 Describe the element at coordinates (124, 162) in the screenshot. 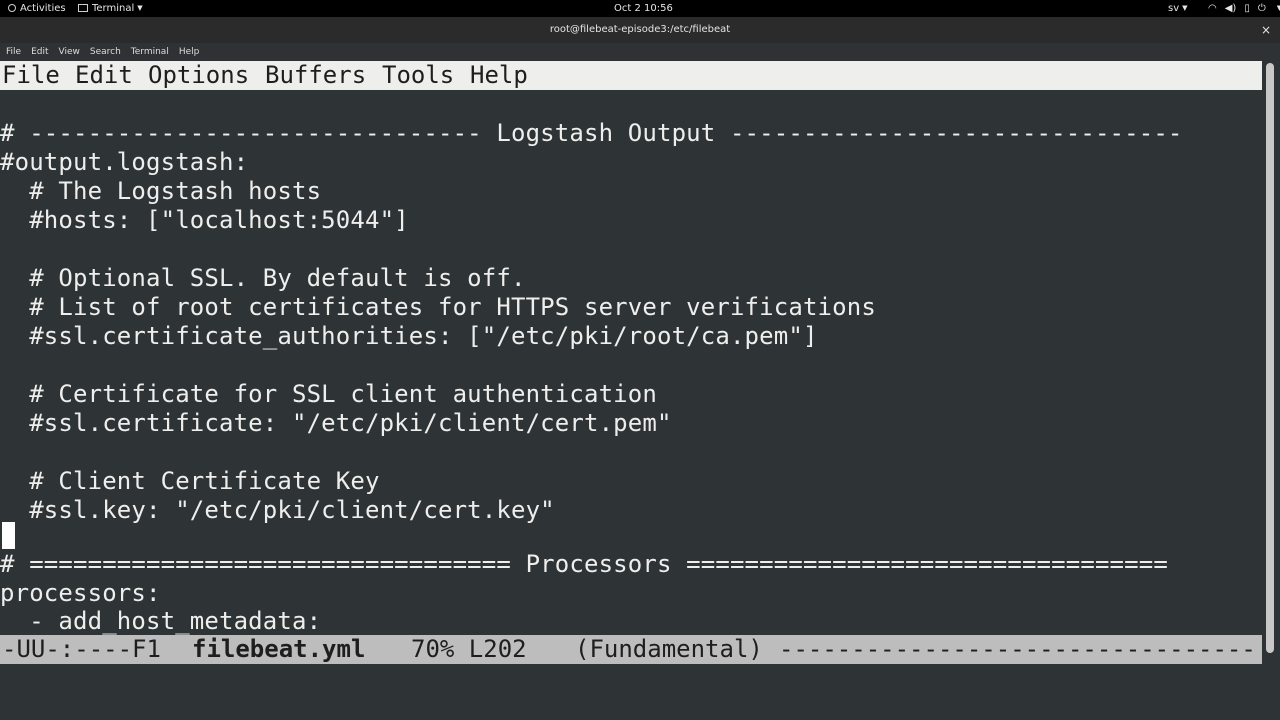

I see `editor-line: #output.logstash:` at that location.